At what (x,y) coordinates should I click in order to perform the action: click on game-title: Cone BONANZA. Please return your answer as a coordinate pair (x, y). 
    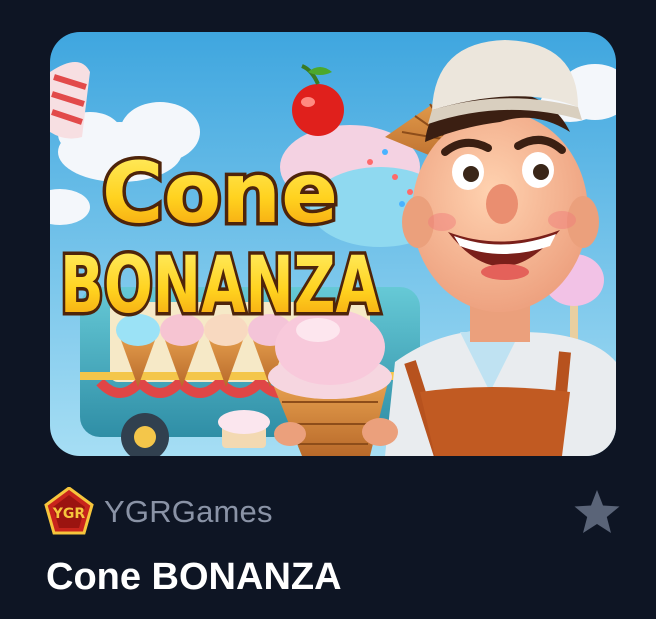
    Looking at the image, I should click on (194, 577).